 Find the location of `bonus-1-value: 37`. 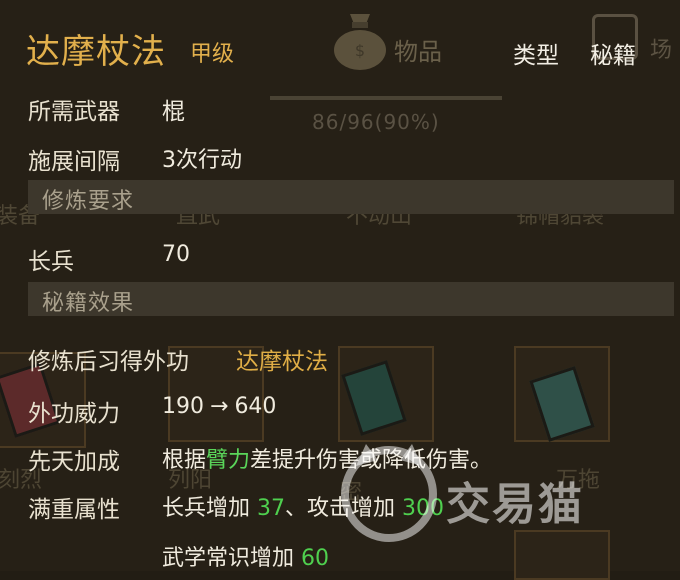

bonus-1-value: 37 is located at coordinates (271, 508).